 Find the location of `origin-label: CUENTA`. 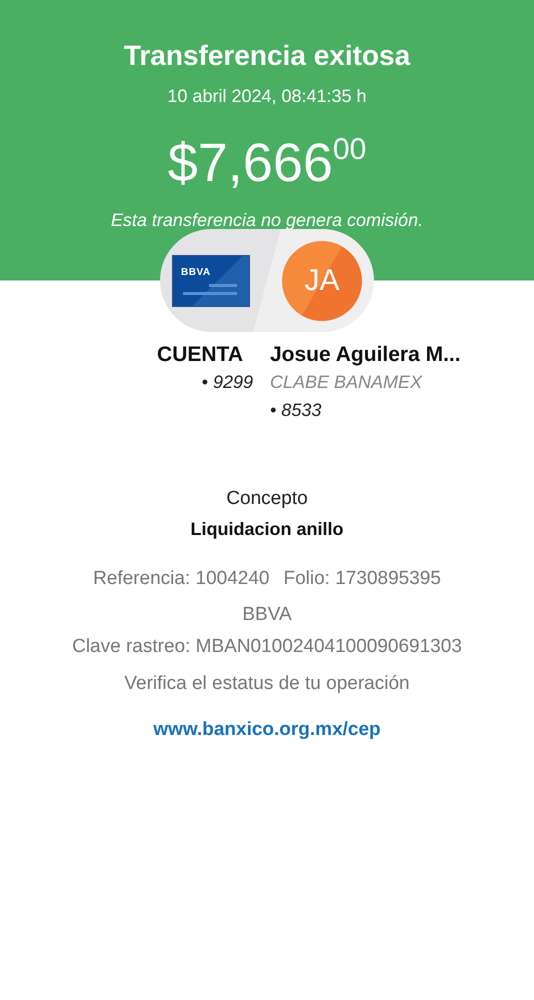

origin-label: CUENTA is located at coordinates (200, 355).